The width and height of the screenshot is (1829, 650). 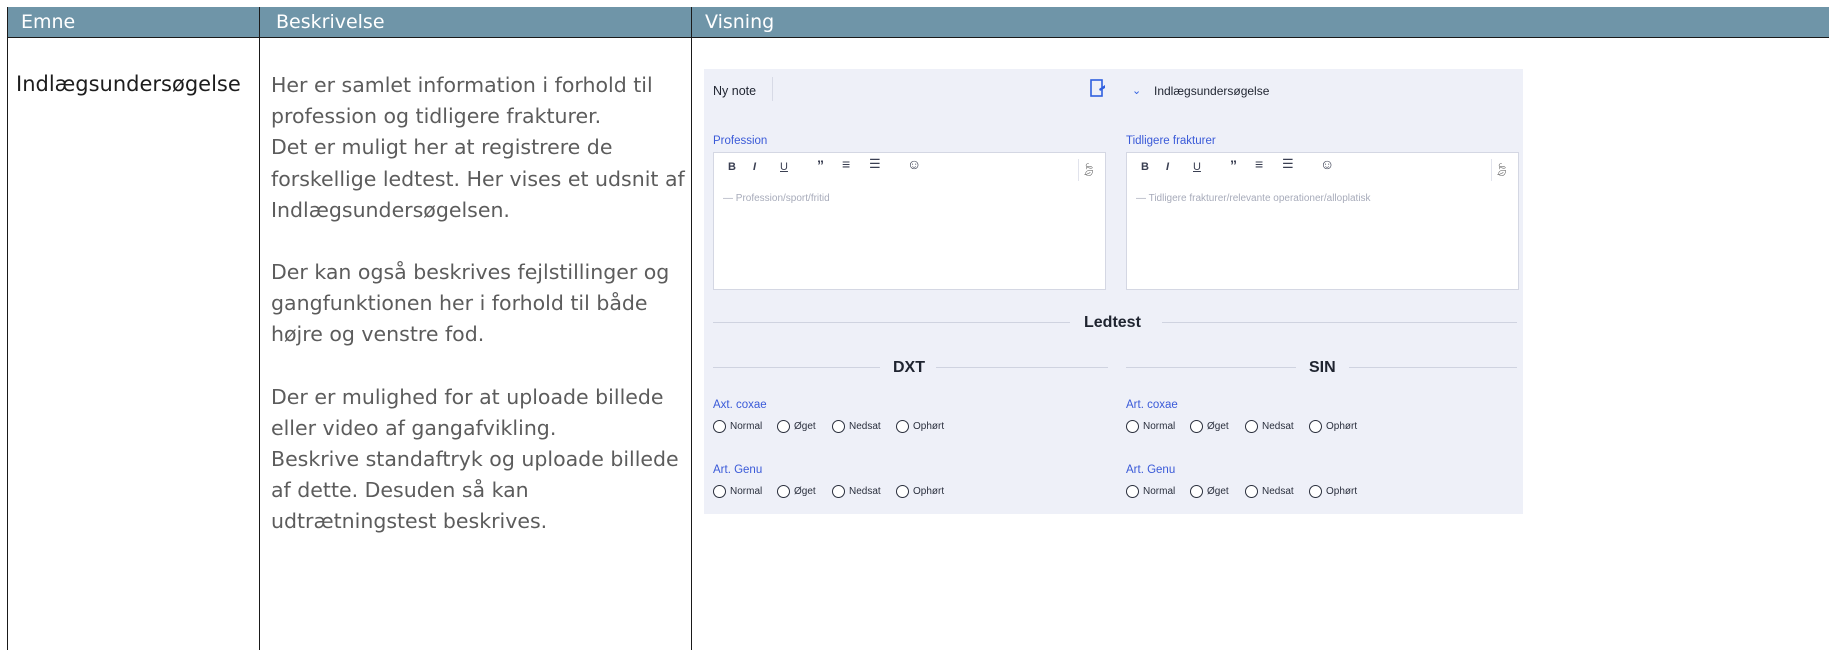 What do you see at coordinates (414, 427) in the screenshot?
I see `description-line: eller video af gangafvikling.` at bounding box center [414, 427].